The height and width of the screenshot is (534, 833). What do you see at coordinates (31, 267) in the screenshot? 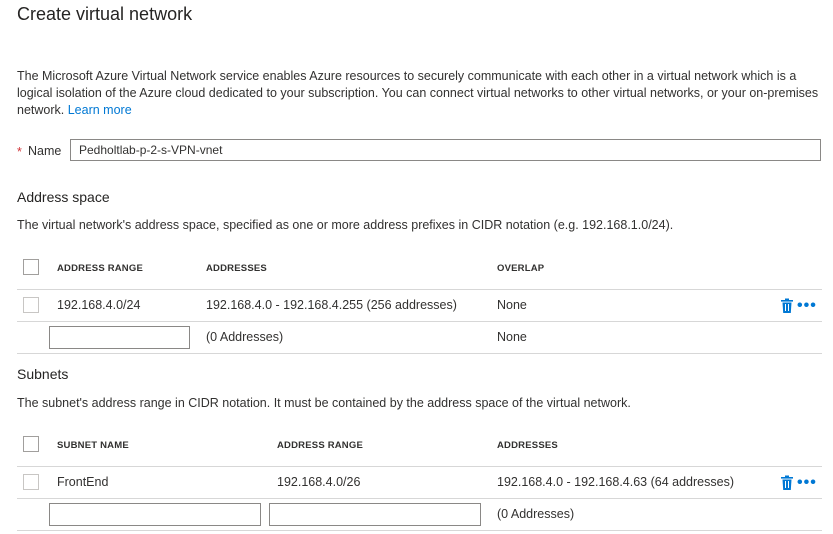
I see `address-space-select-all-checkbox` at bounding box center [31, 267].